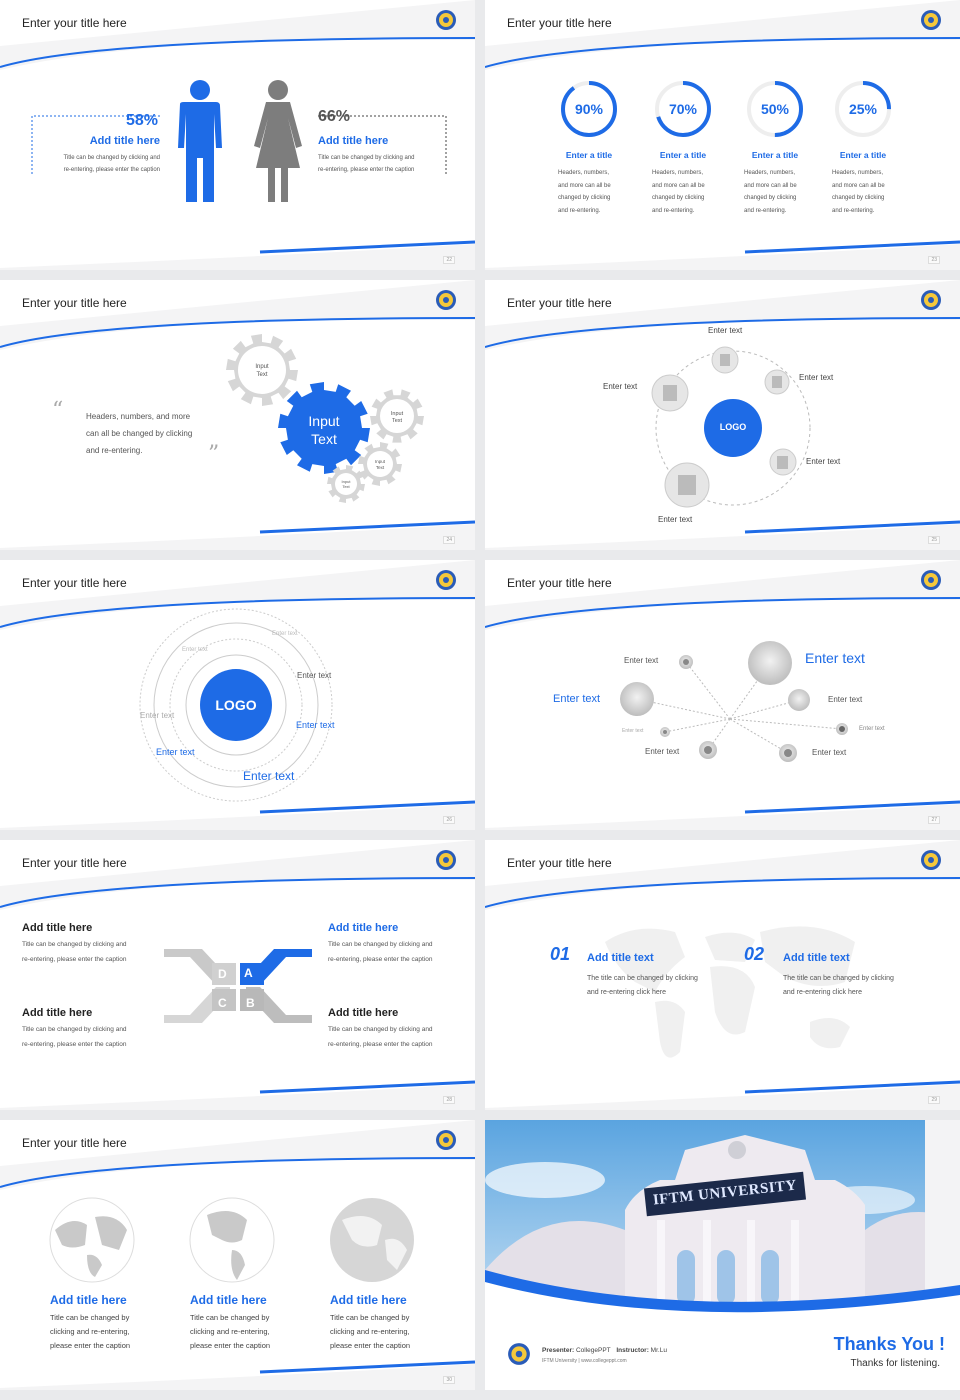 Image resolution: width=960 pixels, height=1400 pixels. I want to click on male-title: Add title here, so click(124, 141).